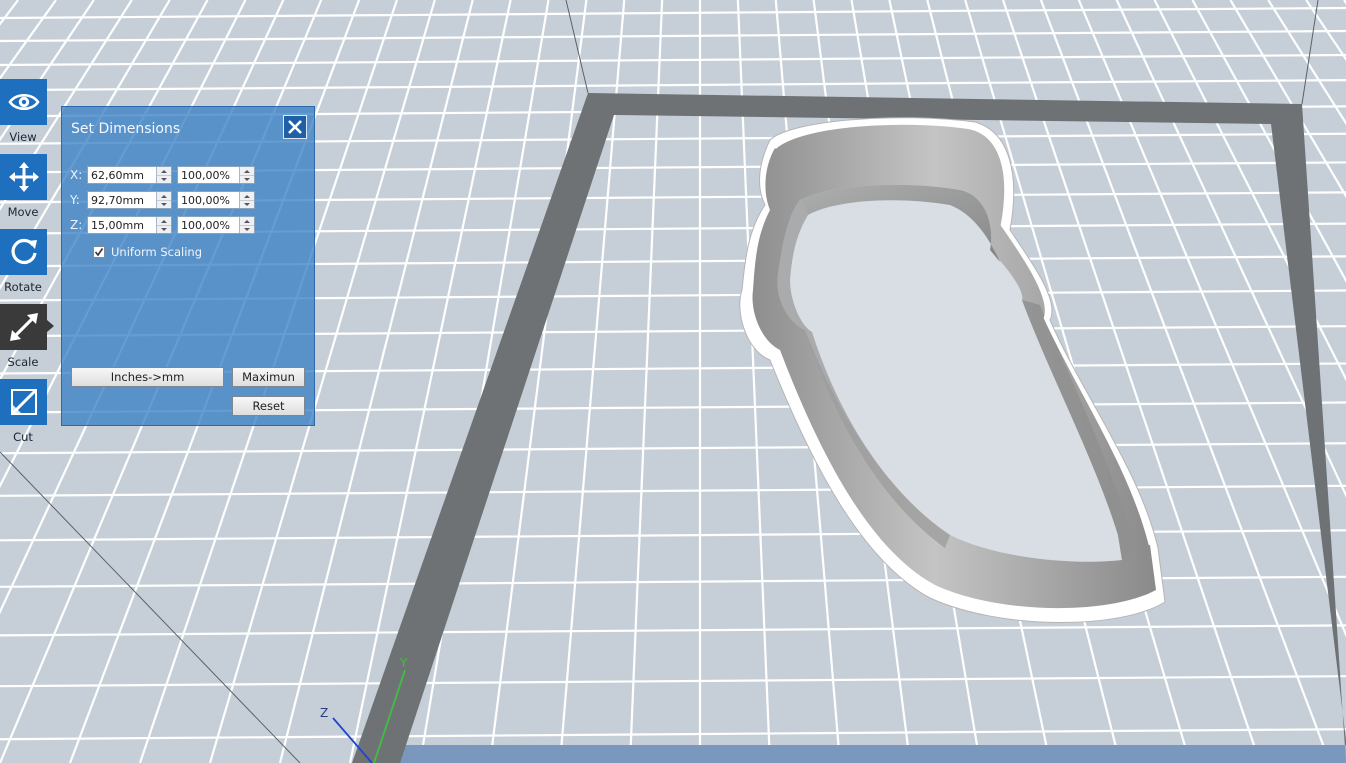  Describe the element at coordinates (268, 406) in the screenshot. I see `reset-button: Reset` at that location.